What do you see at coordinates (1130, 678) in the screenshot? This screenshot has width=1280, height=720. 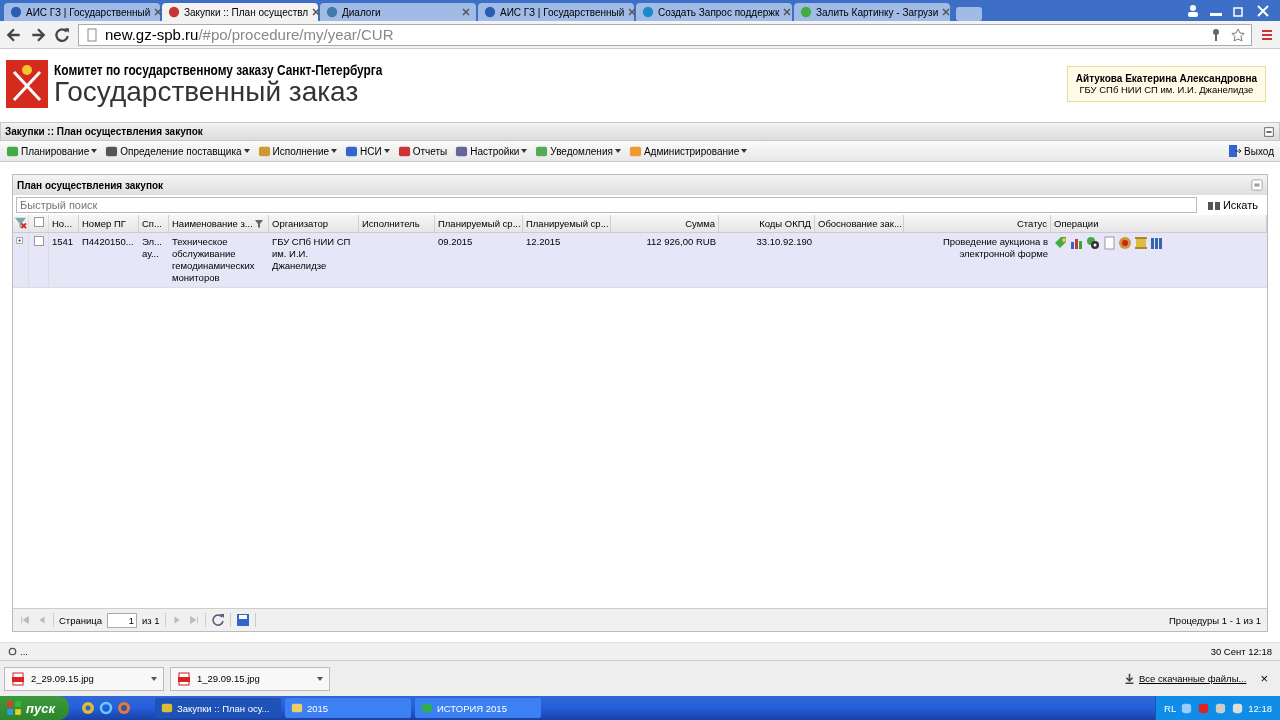 I see `download-icon` at bounding box center [1130, 678].